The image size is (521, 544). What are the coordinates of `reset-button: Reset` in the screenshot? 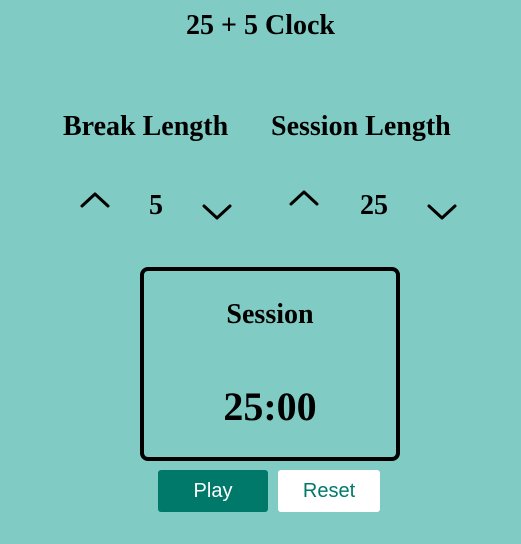 It's located at (329, 491).